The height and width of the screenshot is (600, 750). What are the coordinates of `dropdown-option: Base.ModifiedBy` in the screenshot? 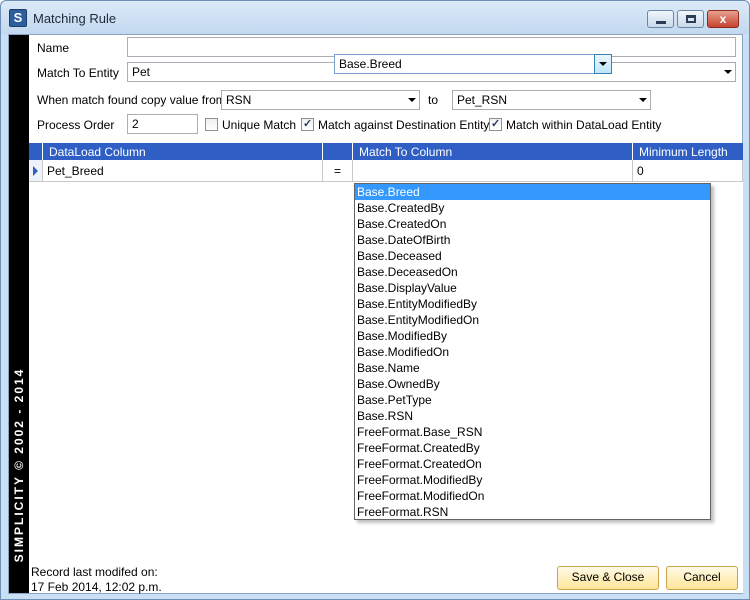 It's located at (532, 336).